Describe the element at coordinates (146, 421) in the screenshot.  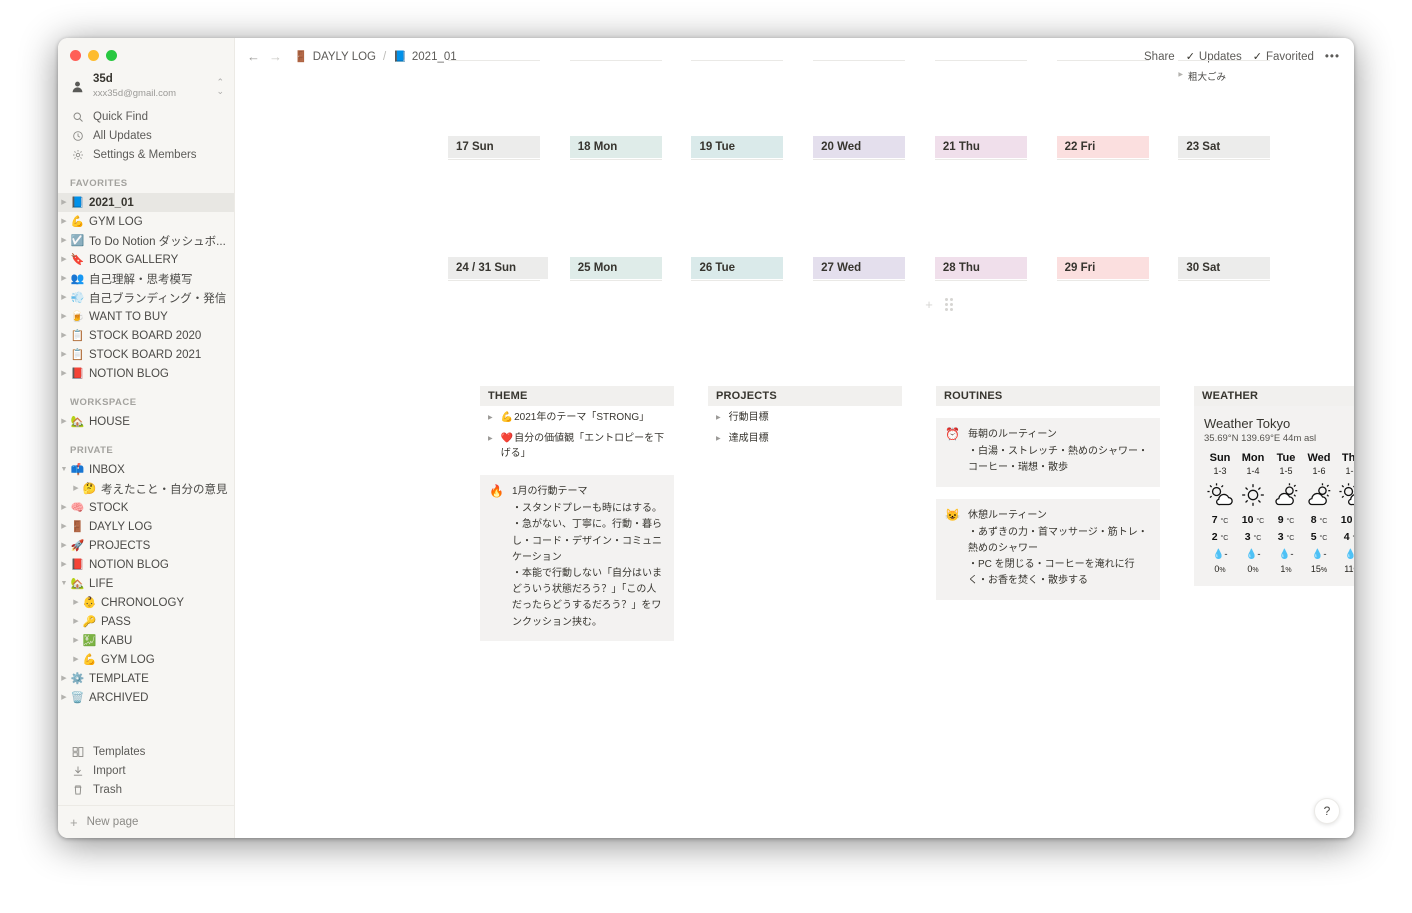
I see `sidebar-page-house: ▶ 🏡 HOUSE` at that location.